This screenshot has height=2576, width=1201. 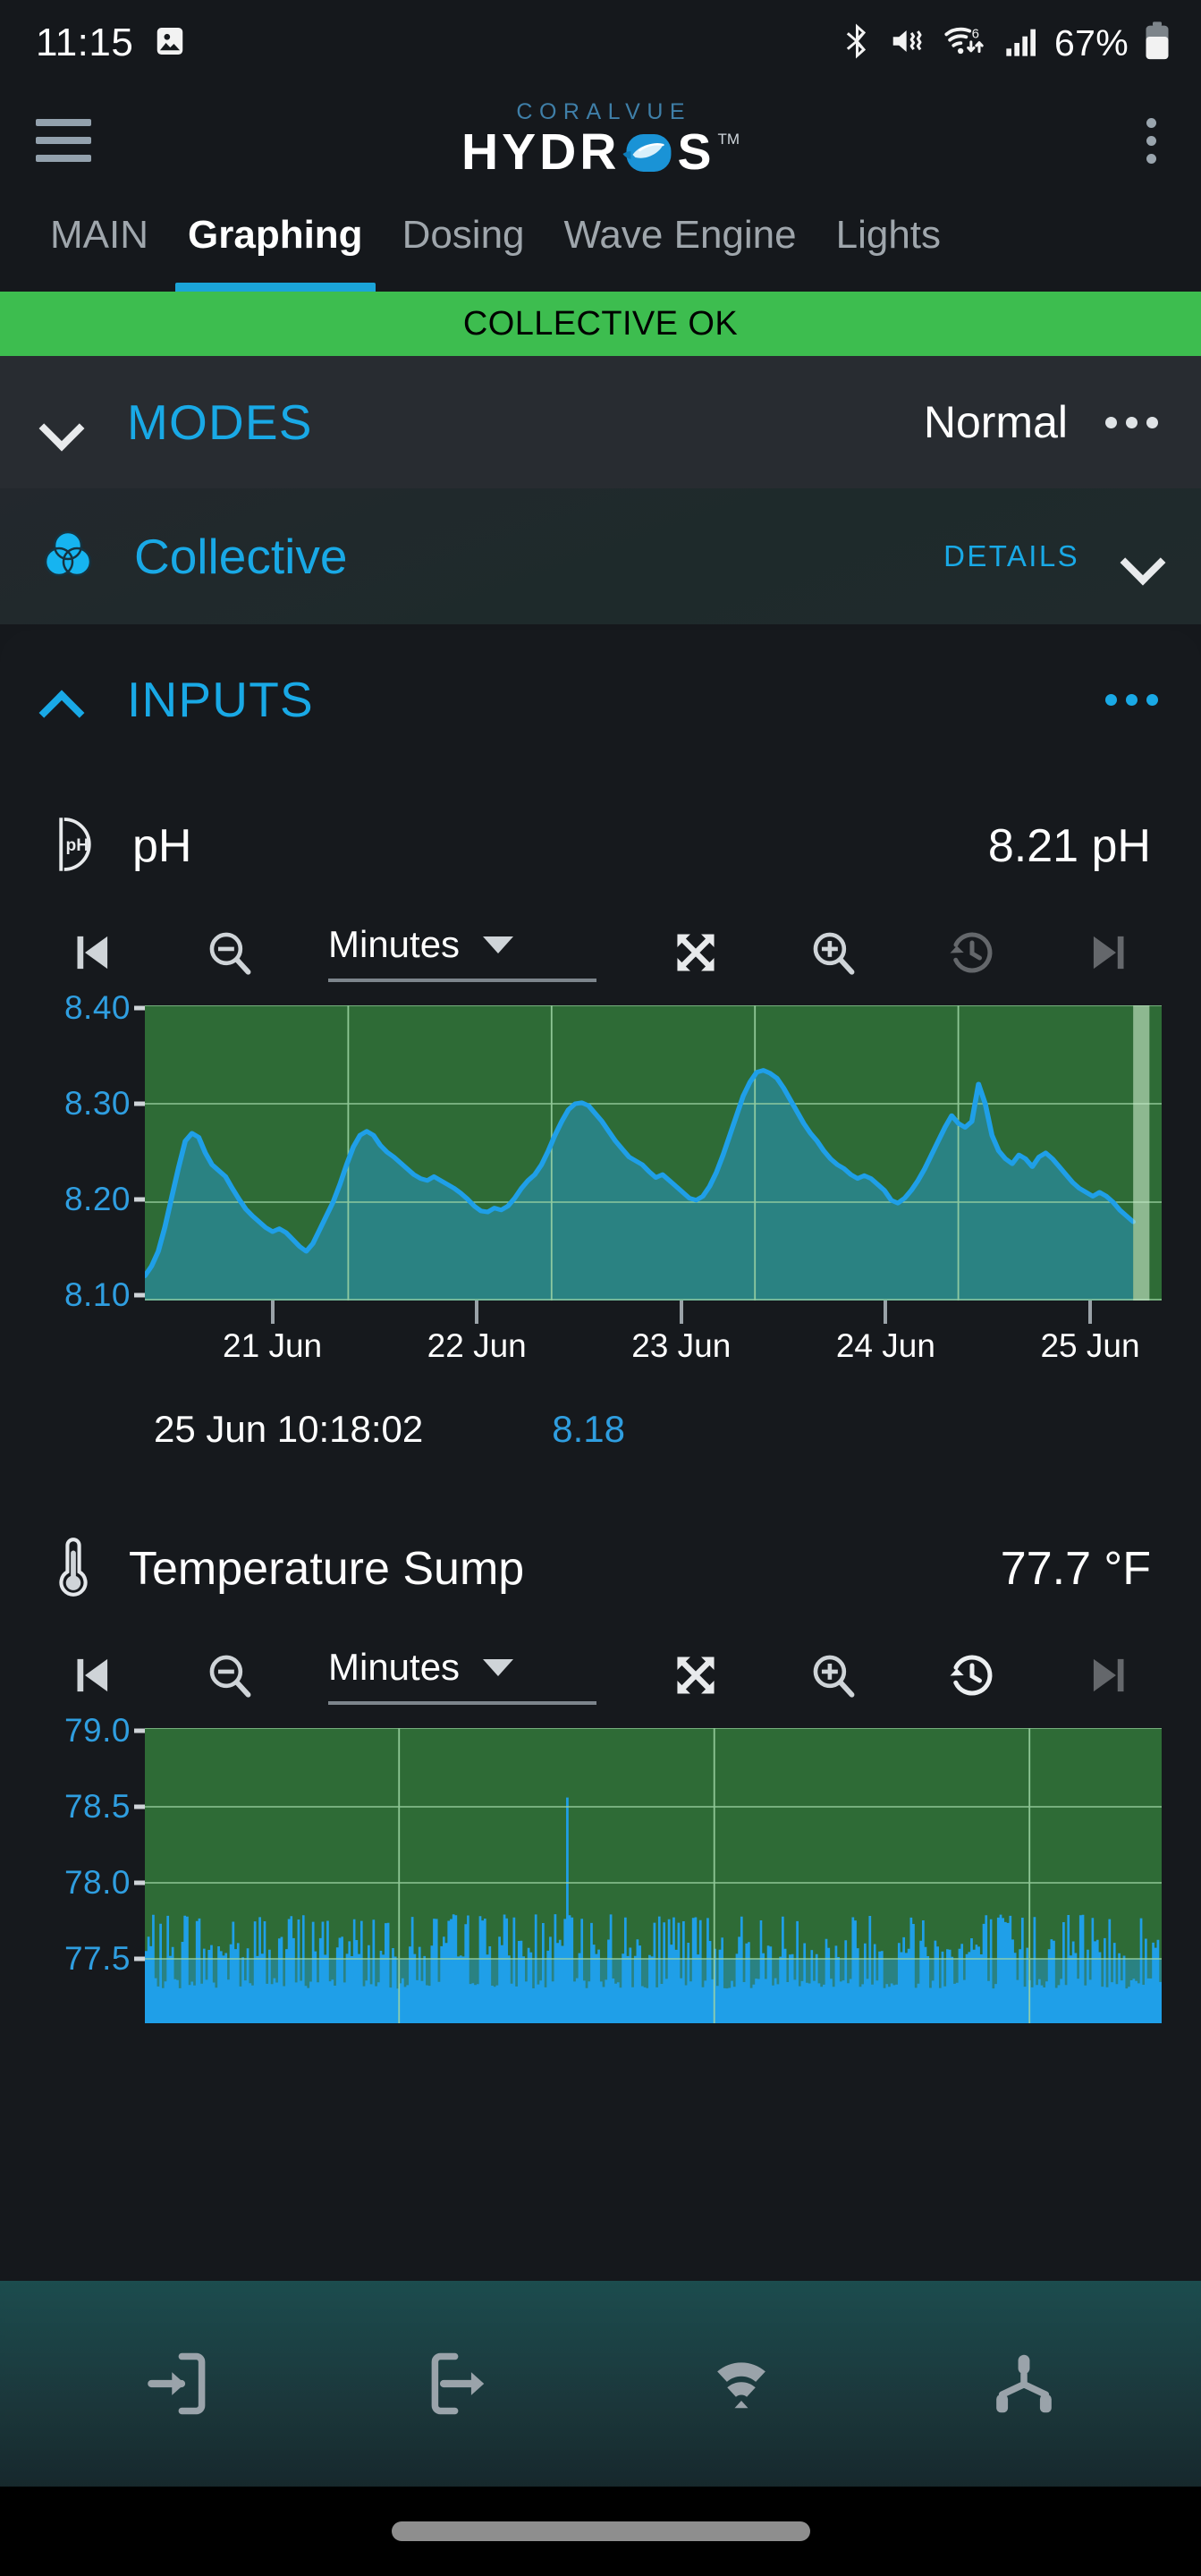 What do you see at coordinates (972, 1675) in the screenshot?
I see `temperature-history-clock-icon` at bounding box center [972, 1675].